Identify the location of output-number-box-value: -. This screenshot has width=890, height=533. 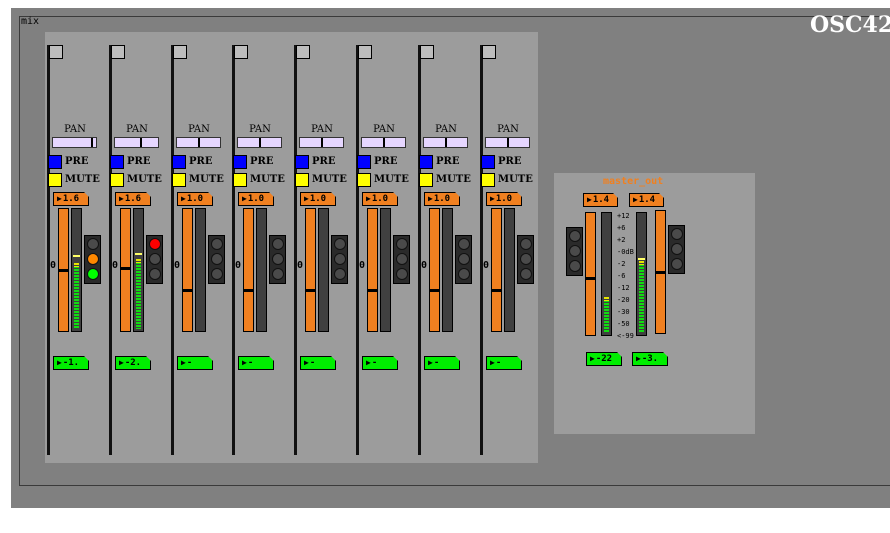
(436, 363).